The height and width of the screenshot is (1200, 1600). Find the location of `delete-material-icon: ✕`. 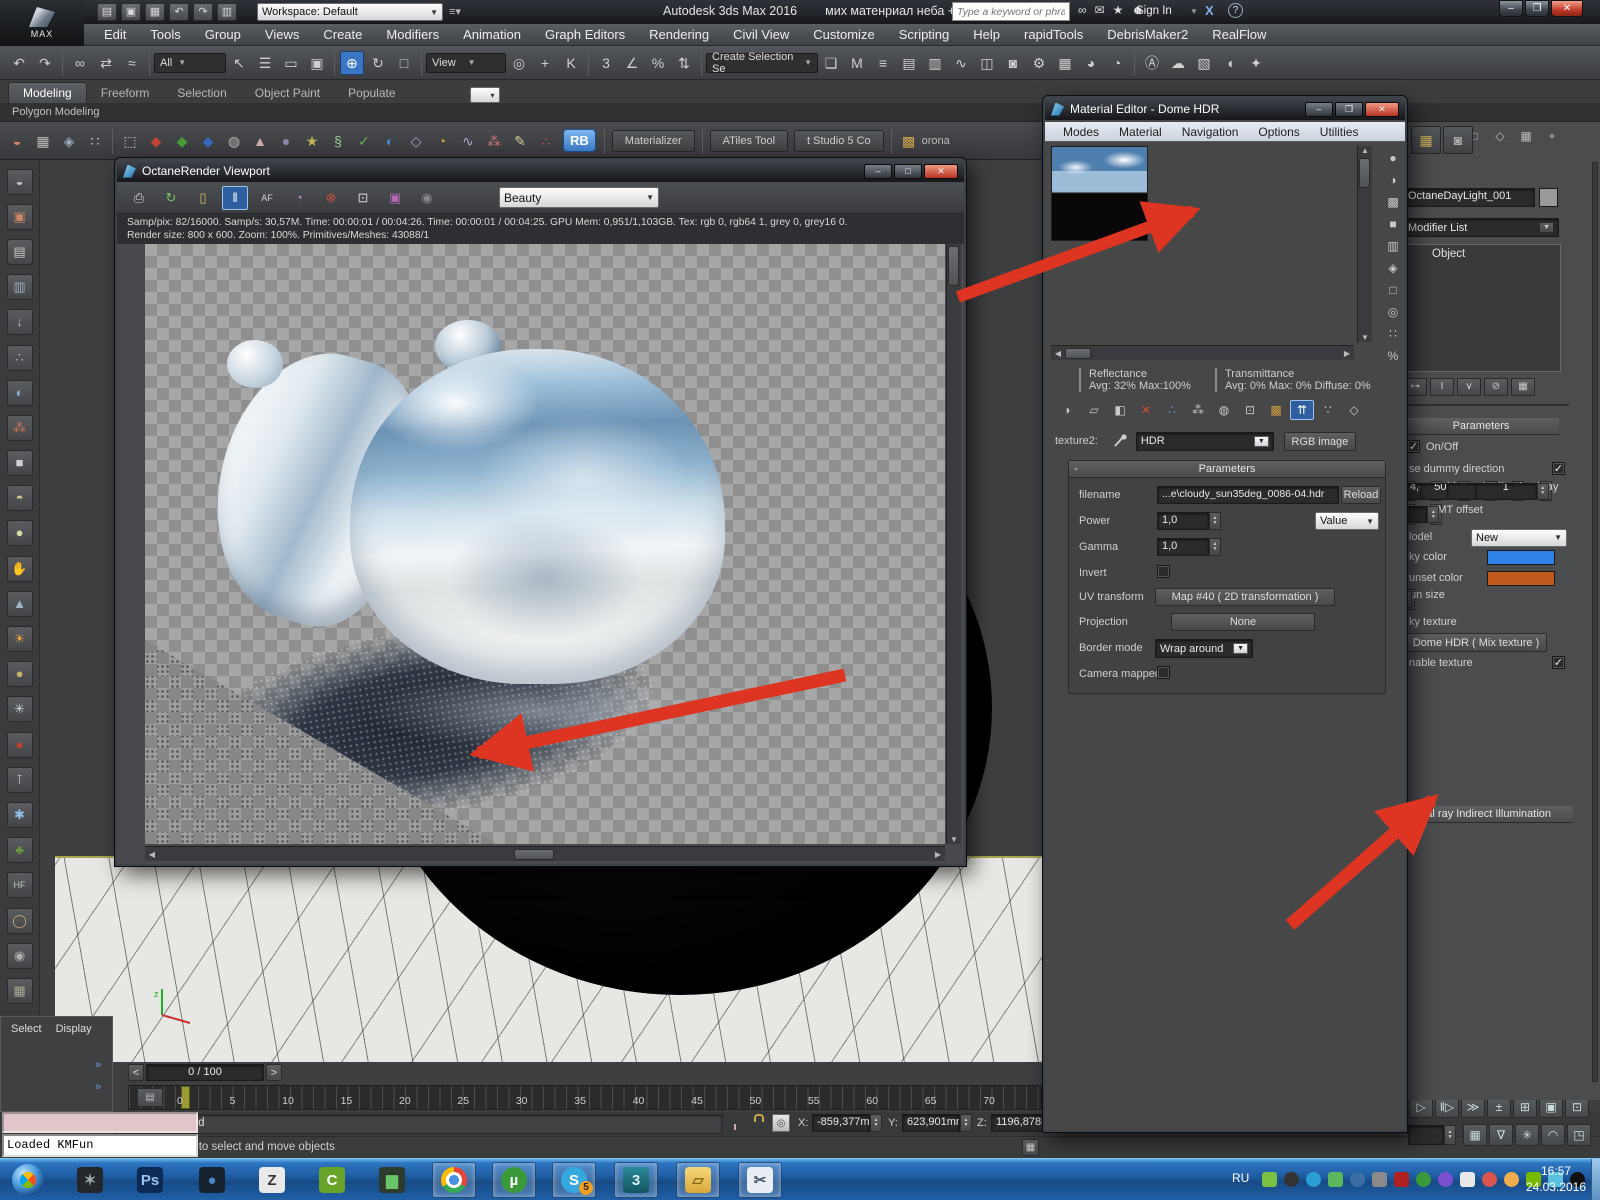

delete-material-icon: ✕ is located at coordinates (1146, 410).